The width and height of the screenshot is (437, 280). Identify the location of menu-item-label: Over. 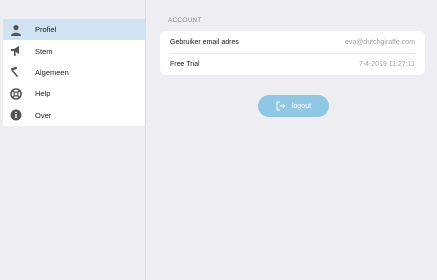
(43, 115).